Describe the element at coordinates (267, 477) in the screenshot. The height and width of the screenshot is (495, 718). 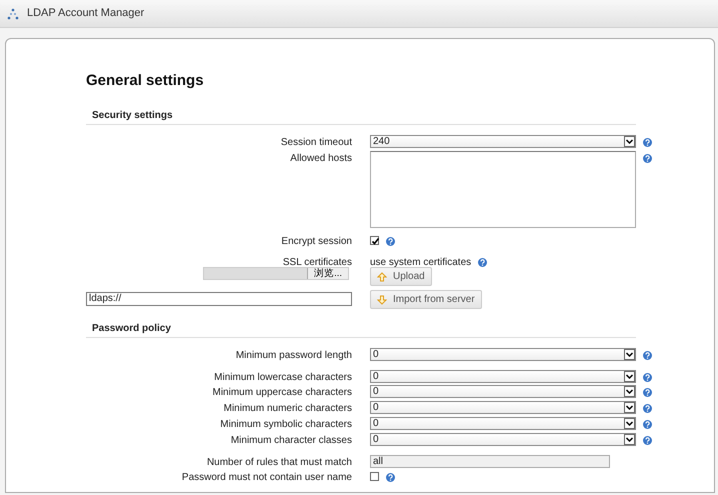
I see `field-label: Password must not contain user name` at that location.